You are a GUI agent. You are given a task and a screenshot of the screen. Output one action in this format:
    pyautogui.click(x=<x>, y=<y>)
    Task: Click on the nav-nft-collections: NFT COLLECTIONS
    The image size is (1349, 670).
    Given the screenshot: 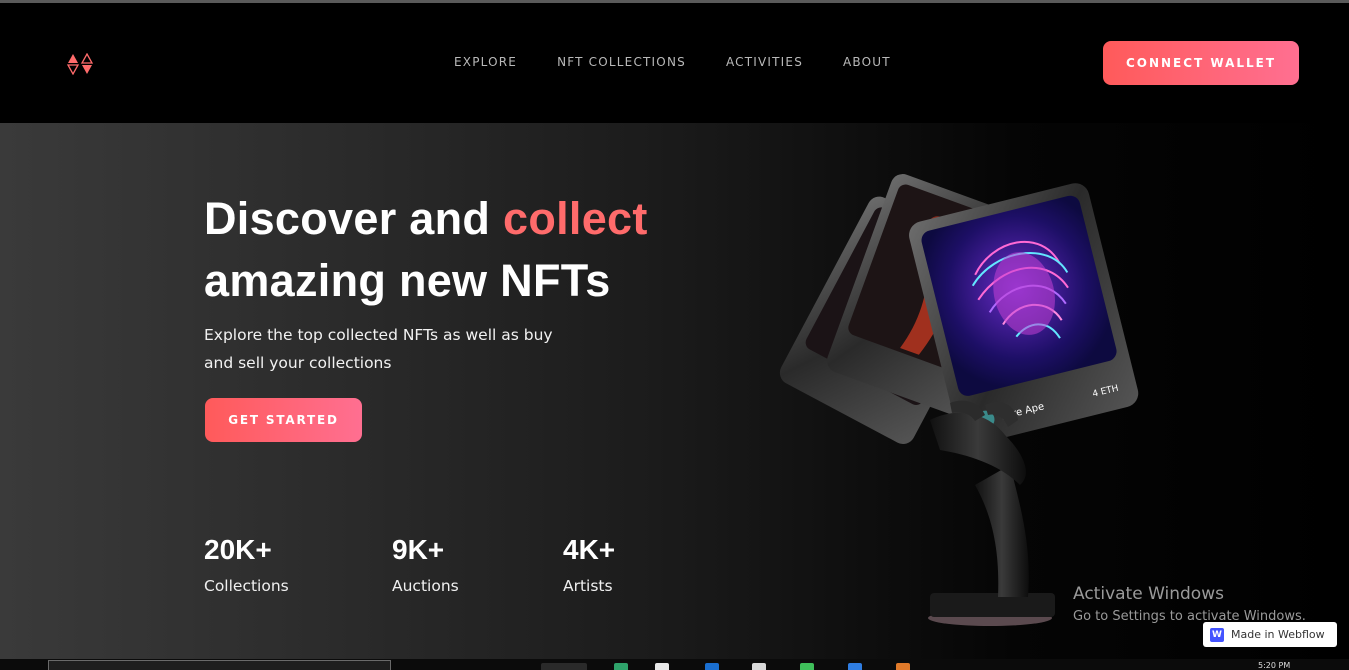 What is the action you would take?
    pyautogui.click(x=621, y=62)
    